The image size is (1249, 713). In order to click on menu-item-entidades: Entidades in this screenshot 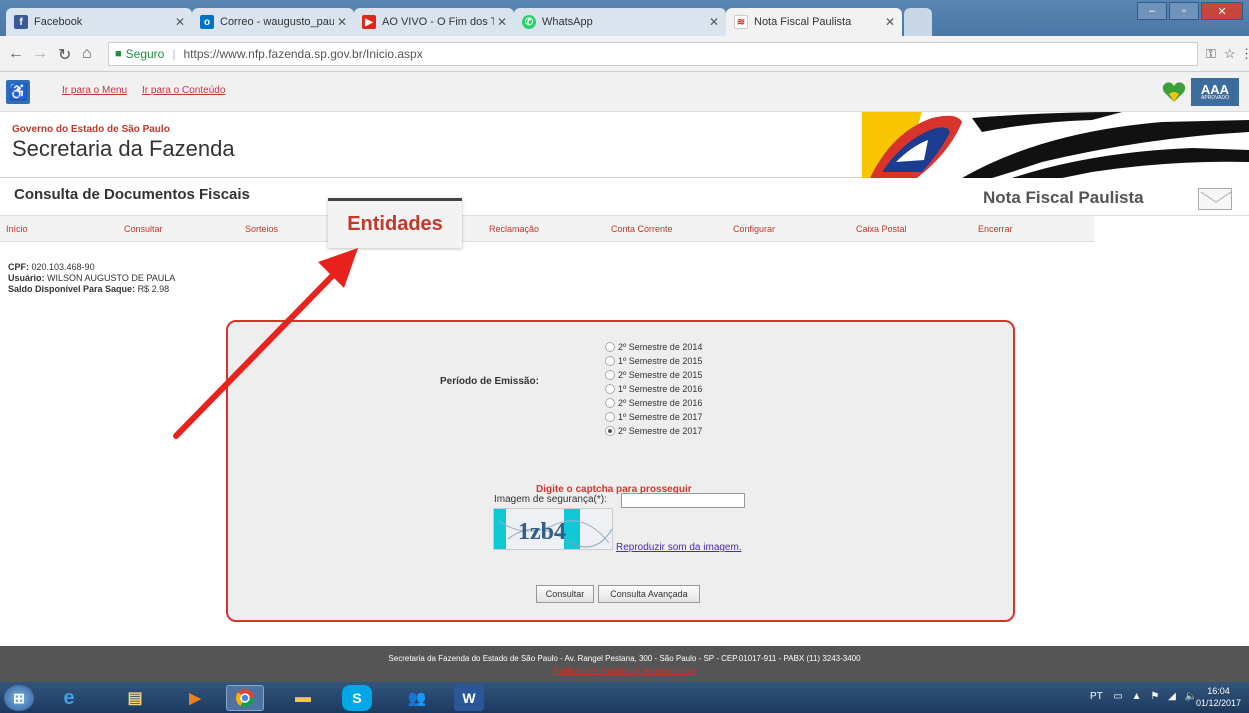, I will do `click(395, 223)`.